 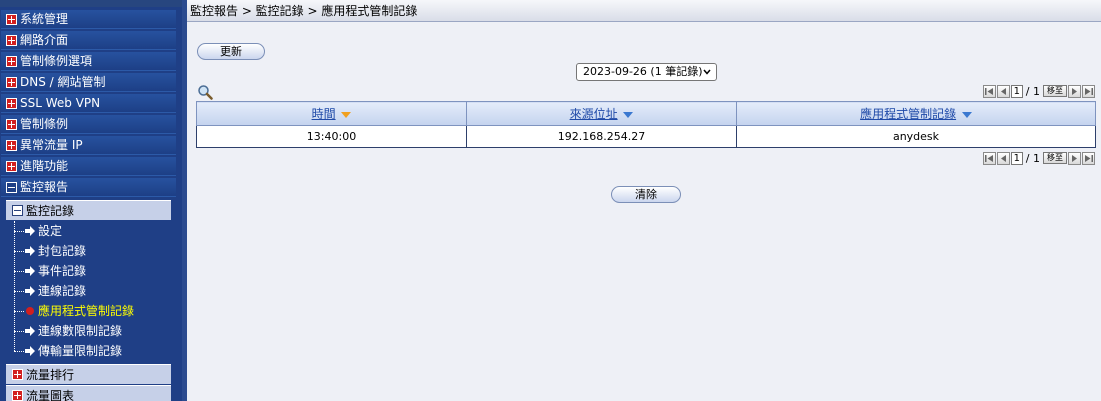 I want to click on sidebar-item-label: SSL Web VPN, so click(x=60, y=103).